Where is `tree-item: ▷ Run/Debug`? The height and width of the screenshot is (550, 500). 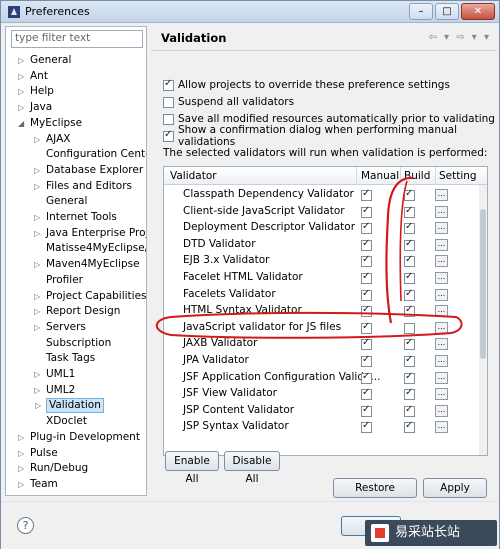
tree-item: ▷ Run/Debug is located at coordinates (53, 468).